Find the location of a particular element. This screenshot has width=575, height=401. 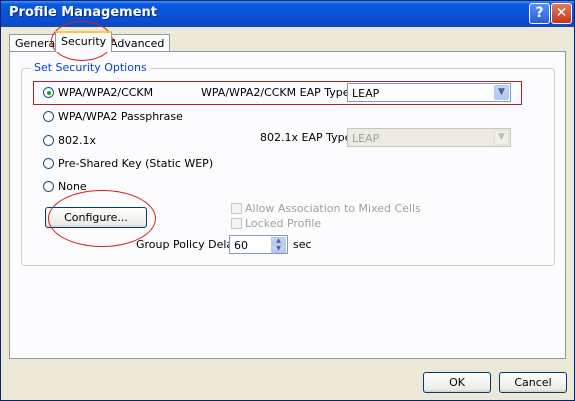

cancel-button: Cancel is located at coordinates (533, 382).